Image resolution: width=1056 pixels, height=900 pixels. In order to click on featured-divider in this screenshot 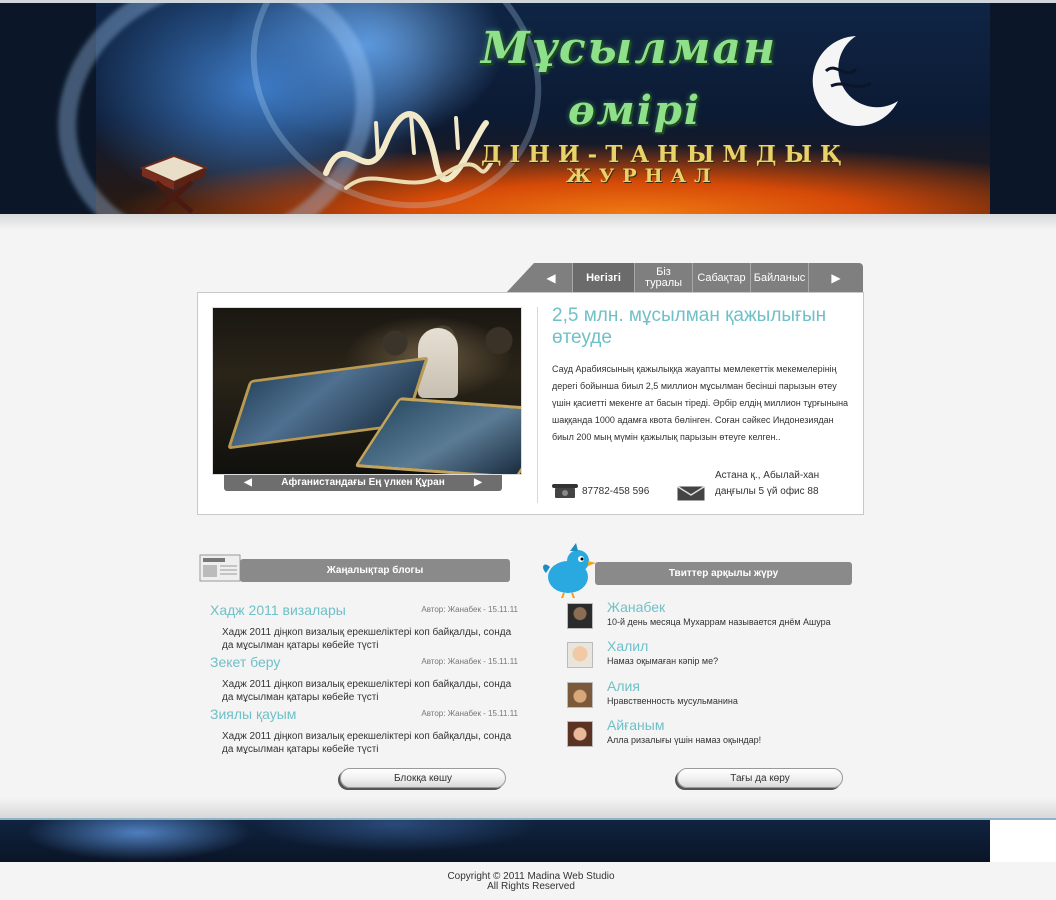, I will do `click(537, 405)`.